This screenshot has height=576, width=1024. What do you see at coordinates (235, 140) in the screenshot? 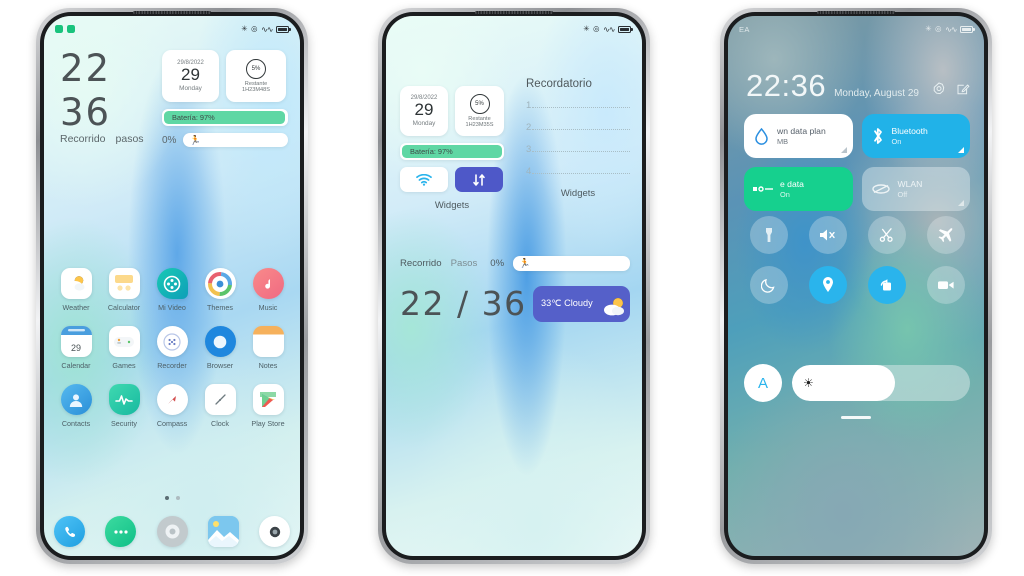
I see `steps-progress-bar: 🏃` at bounding box center [235, 140].